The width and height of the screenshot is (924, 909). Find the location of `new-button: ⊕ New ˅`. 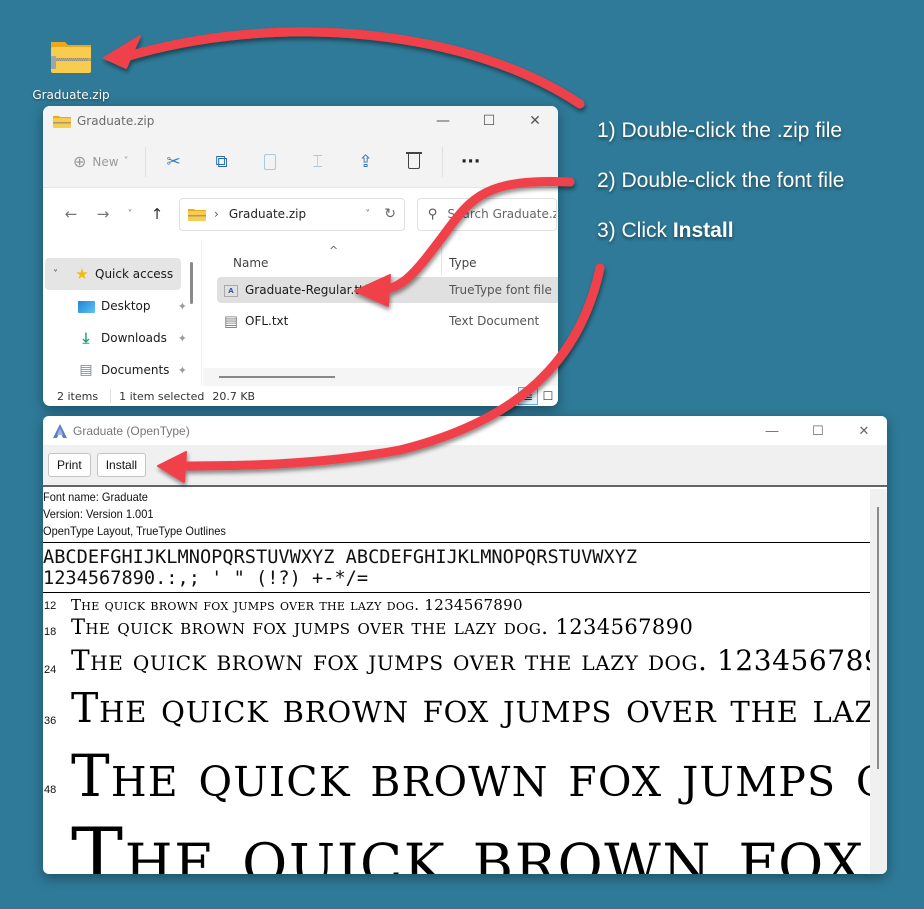

new-button: ⊕ New ˅ is located at coordinates (101, 162).